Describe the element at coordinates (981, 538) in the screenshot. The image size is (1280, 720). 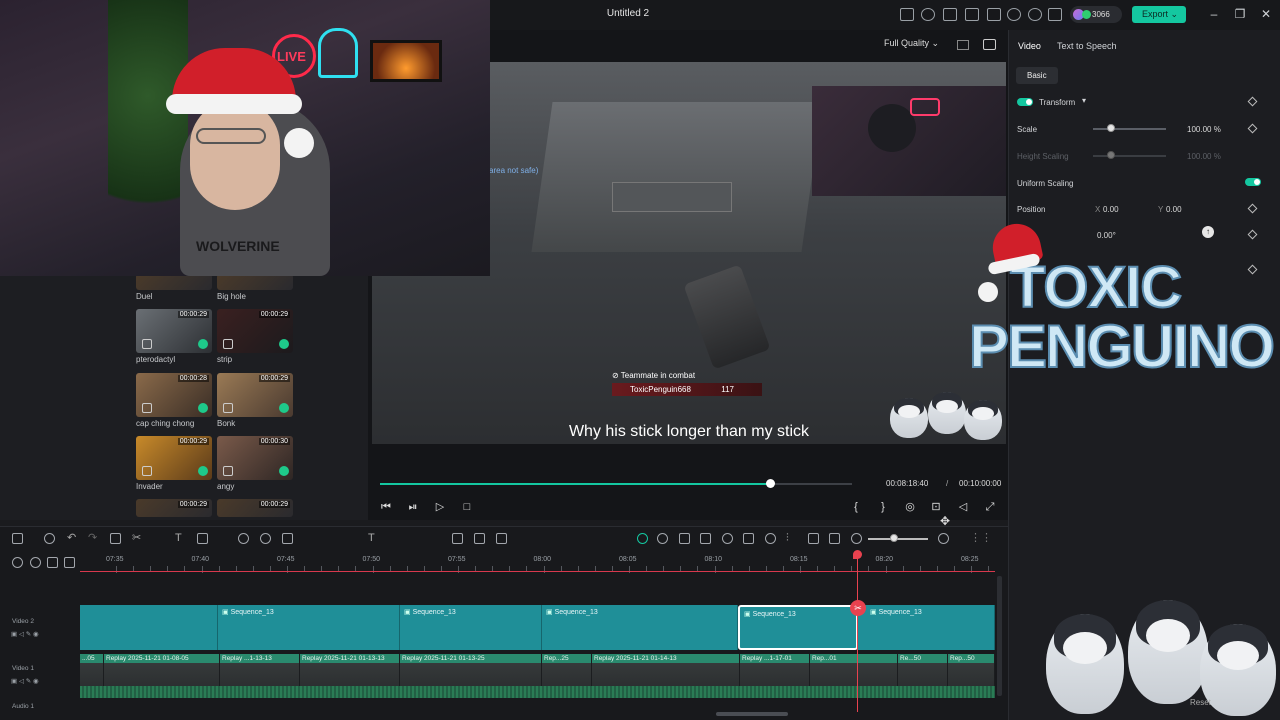
I see `grid-handle-icon: ⋮⋮` at that location.